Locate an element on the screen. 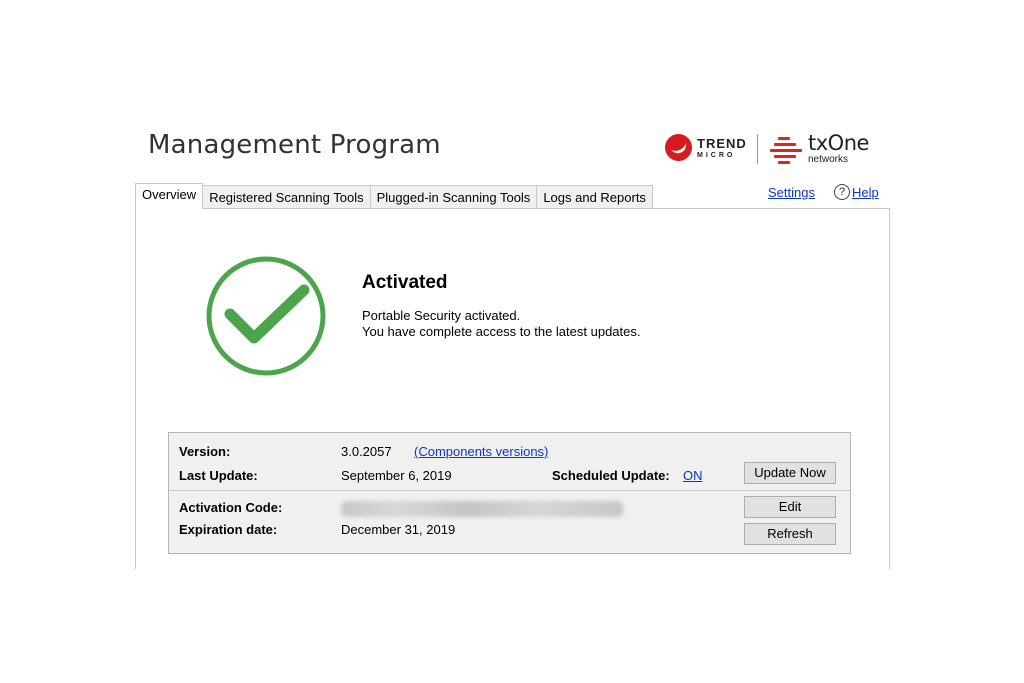 The height and width of the screenshot is (683, 1024). last-update-label: Last Update: is located at coordinates (218, 475).